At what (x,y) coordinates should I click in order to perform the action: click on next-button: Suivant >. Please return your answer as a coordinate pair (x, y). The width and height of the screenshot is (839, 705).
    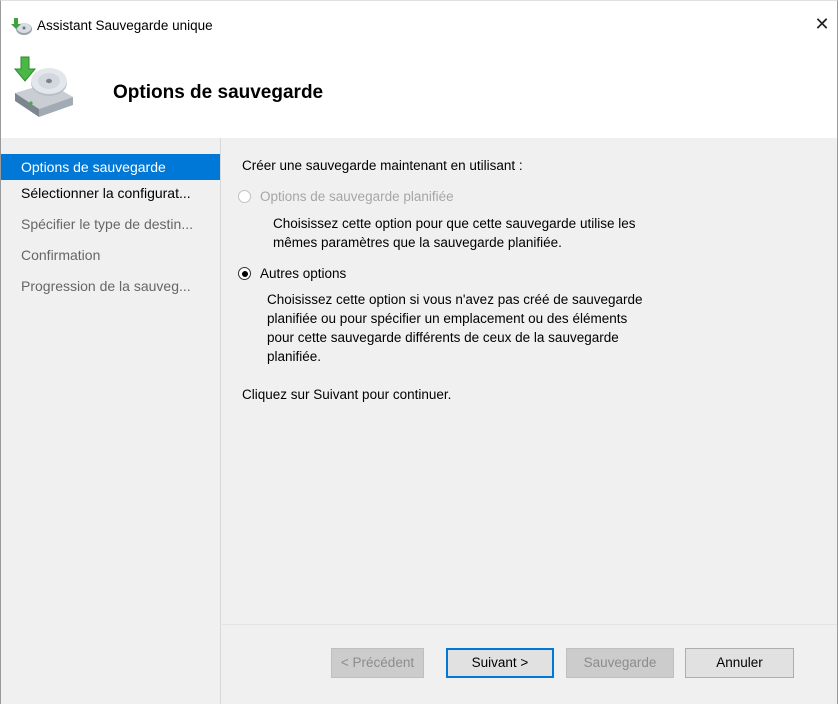
    Looking at the image, I should click on (500, 663).